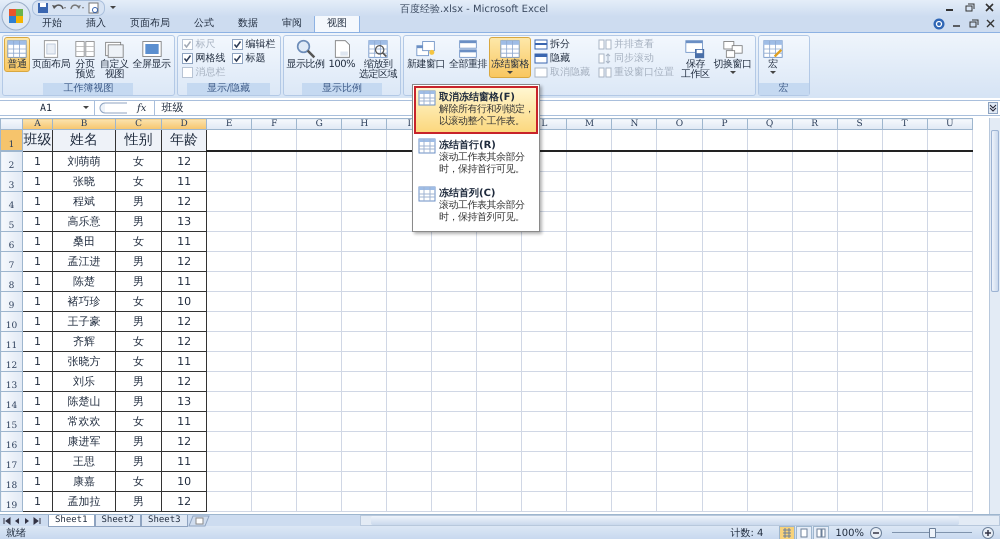 This screenshot has height=539, width=1000. I want to click on first-sheet-icon, so click(7, 521).